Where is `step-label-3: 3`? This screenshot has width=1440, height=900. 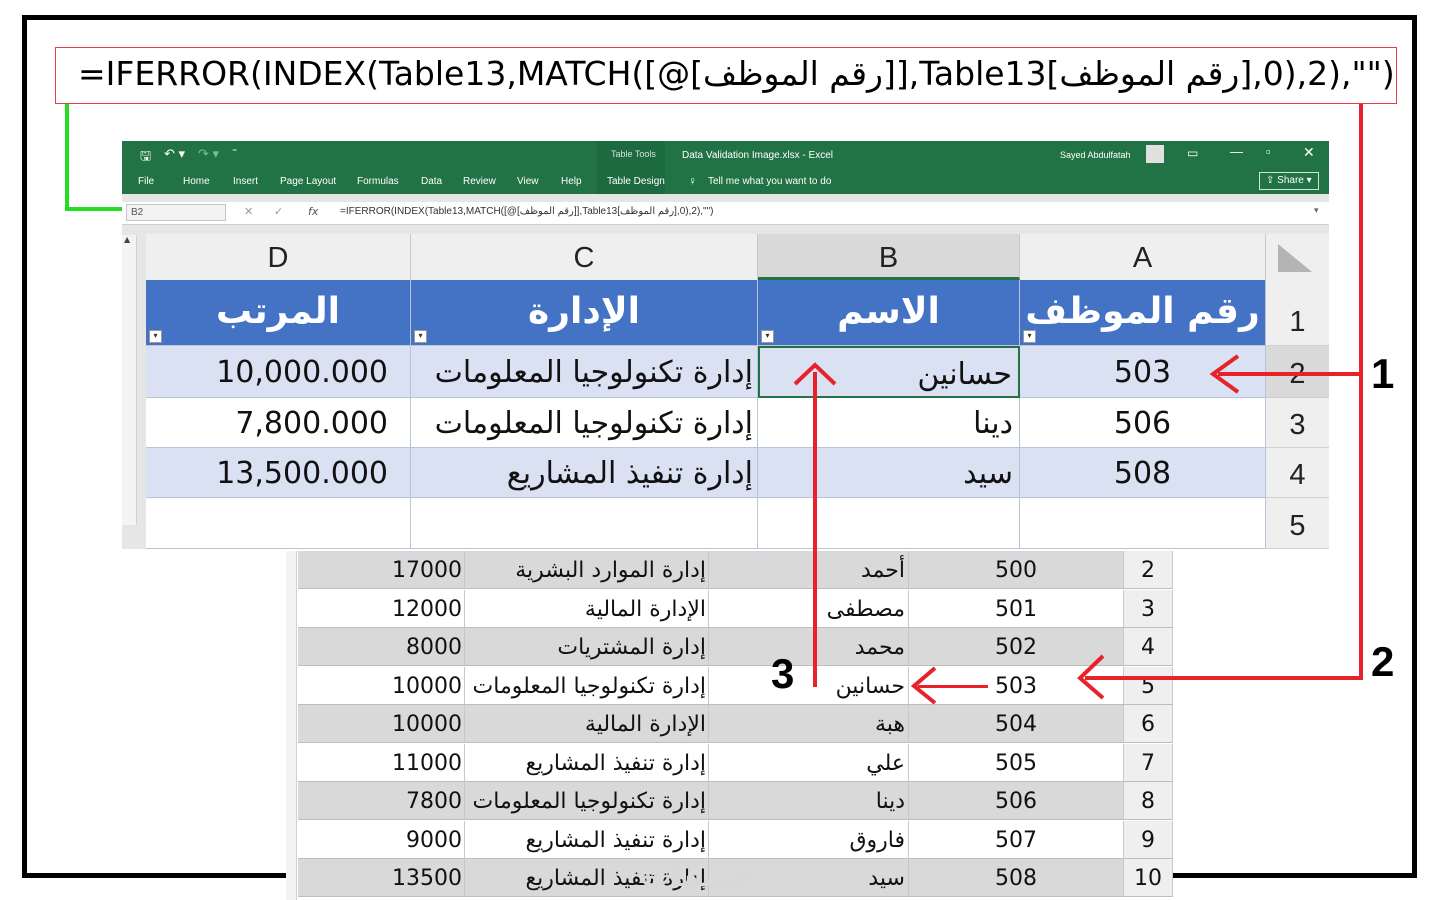
step-label-3: 3 is located at coordinates (783, 673).